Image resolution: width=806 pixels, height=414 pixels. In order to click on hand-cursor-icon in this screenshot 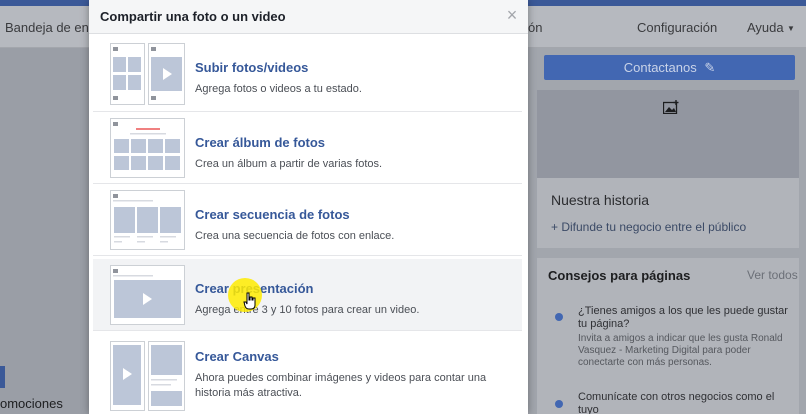, I will do `click(249, 301)`.